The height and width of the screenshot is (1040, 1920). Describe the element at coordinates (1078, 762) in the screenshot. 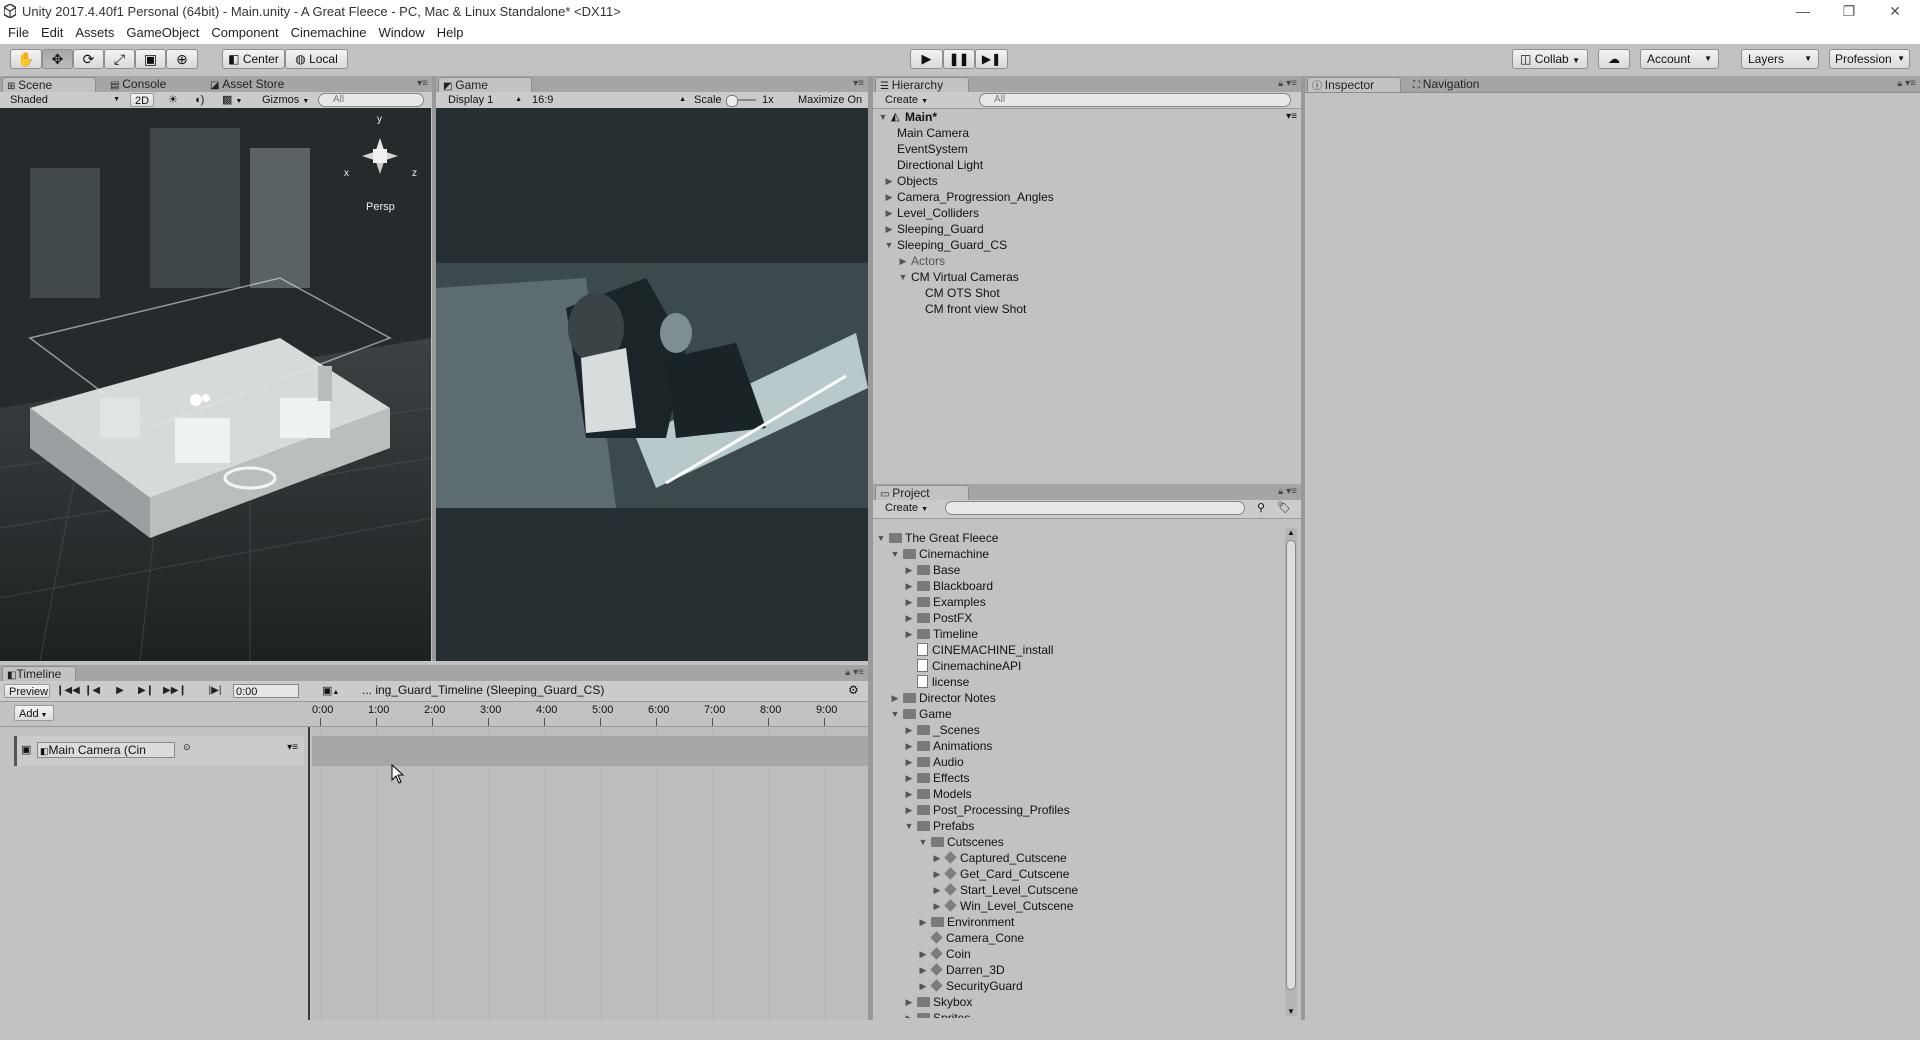

I see `project-item: ▶ Audio` at that location.